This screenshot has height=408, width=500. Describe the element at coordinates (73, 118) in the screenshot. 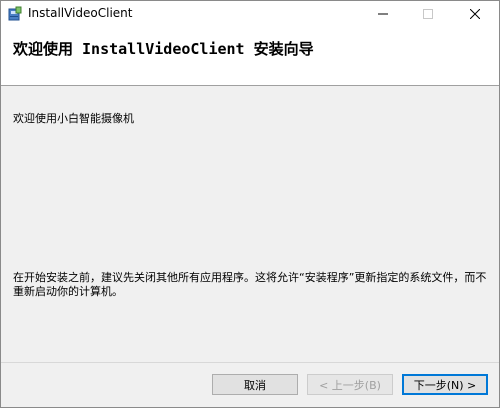

I see `welcome-text: 欢迎使用小白智能摄像机` at that location.